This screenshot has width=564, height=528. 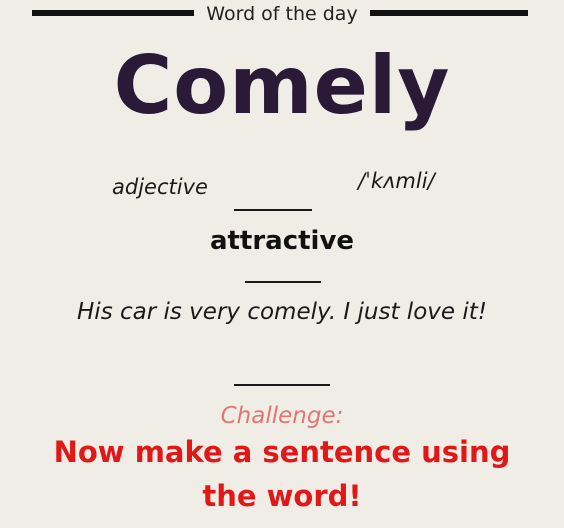 What do you see at coordinates (396, 181) in the screenshot?
I see `pronunciation: /ˈkʌmli/` at bounding box center [396, 181].